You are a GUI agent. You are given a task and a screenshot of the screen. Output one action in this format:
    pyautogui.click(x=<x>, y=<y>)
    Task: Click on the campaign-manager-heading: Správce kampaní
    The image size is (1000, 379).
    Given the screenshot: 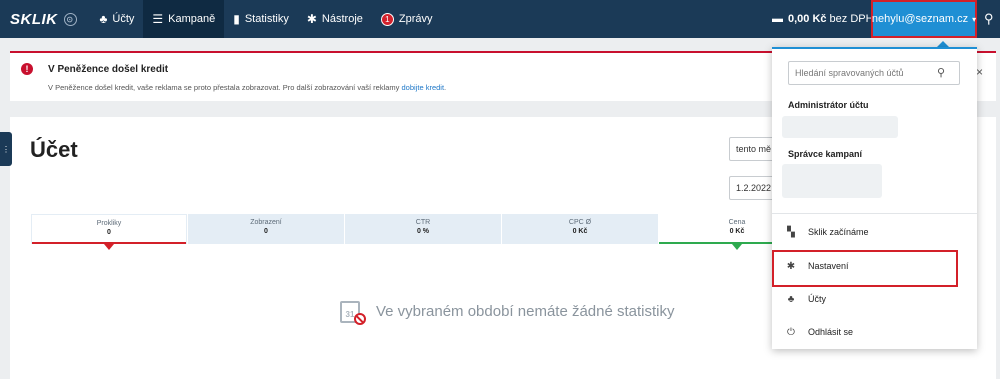 What is the action you would take?
    pyautogui.click(x=825, y=154)
    